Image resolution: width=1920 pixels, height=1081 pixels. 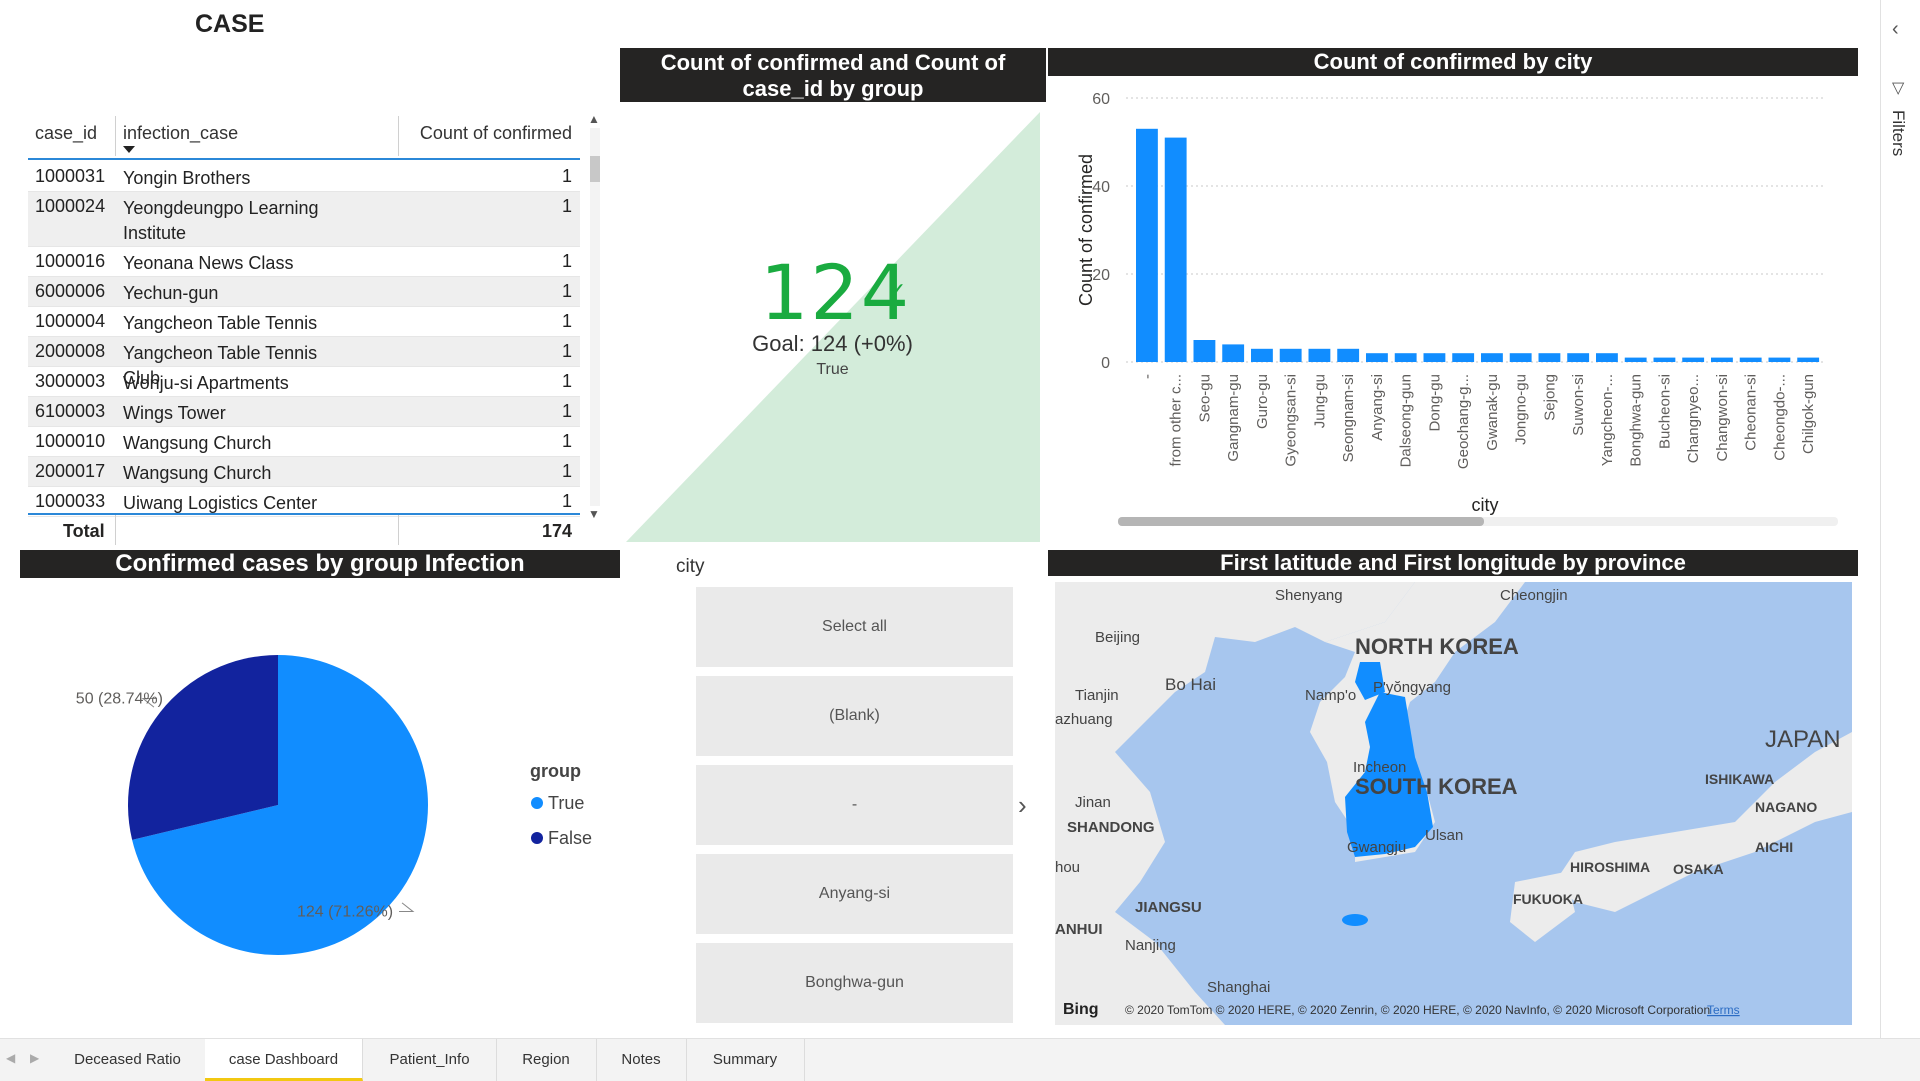 What do you see at coordinates (594, 514) in the screenshot?
I see `scroll-down-icon: ▼` at bounding box center [594, 514].